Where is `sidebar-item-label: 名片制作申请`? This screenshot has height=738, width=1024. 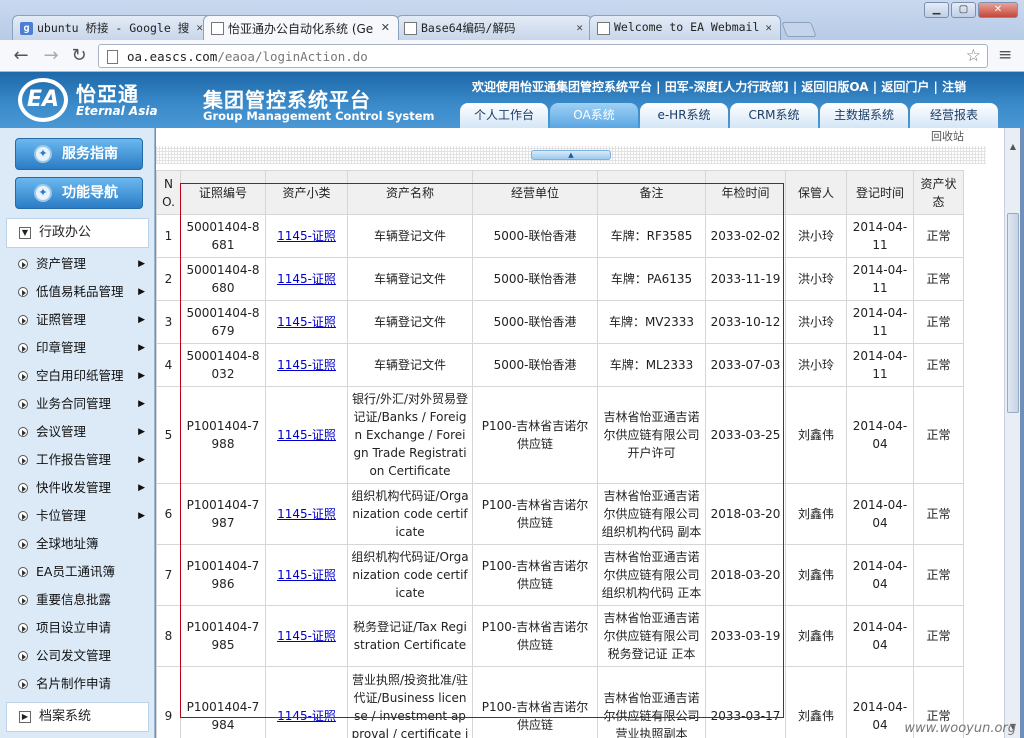 sidebar-item-label: 名片制作申请 is located at coordinates (74, 683).